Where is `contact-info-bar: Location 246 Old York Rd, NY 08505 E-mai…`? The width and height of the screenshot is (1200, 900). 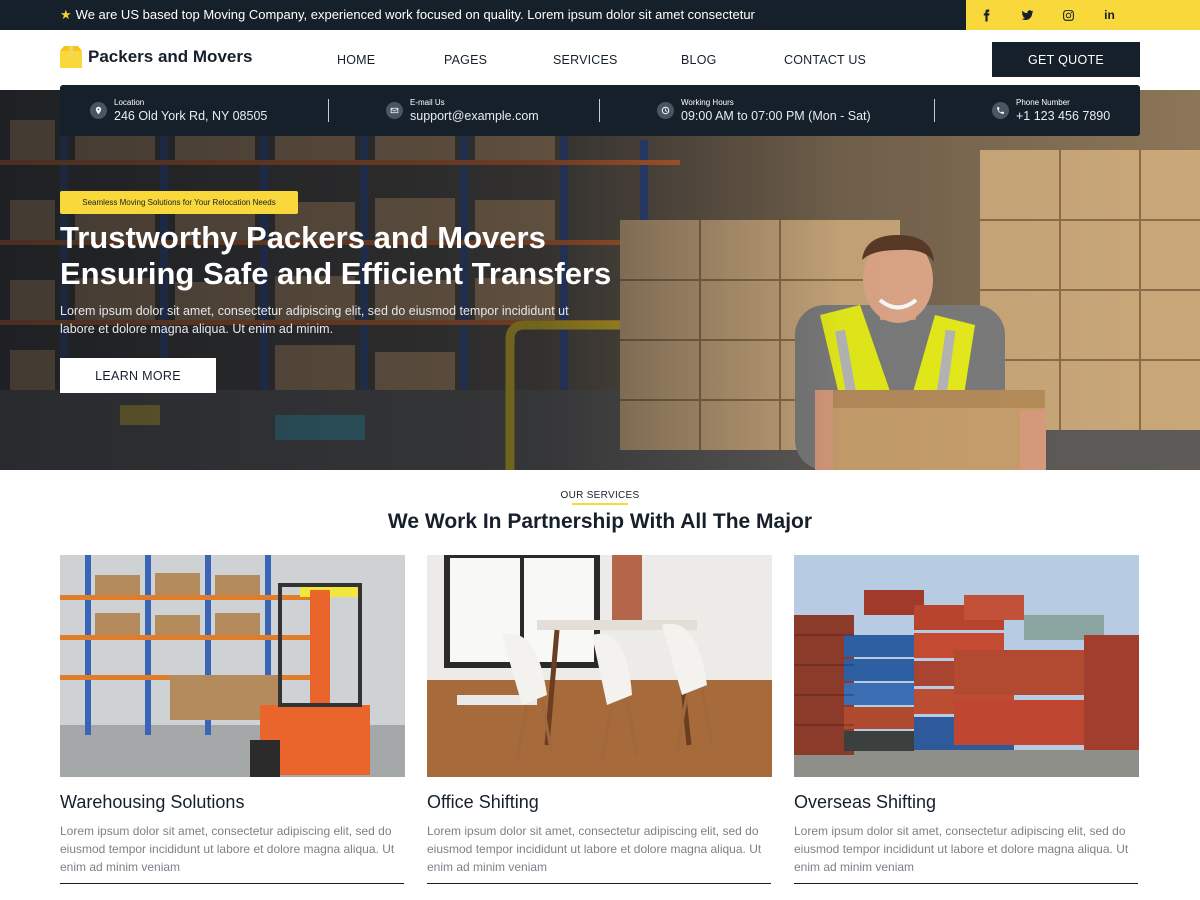
contact-info-bar: Location 246 Old York Rd, NY 08505 E-mai… is located at coordinates (600, 110).